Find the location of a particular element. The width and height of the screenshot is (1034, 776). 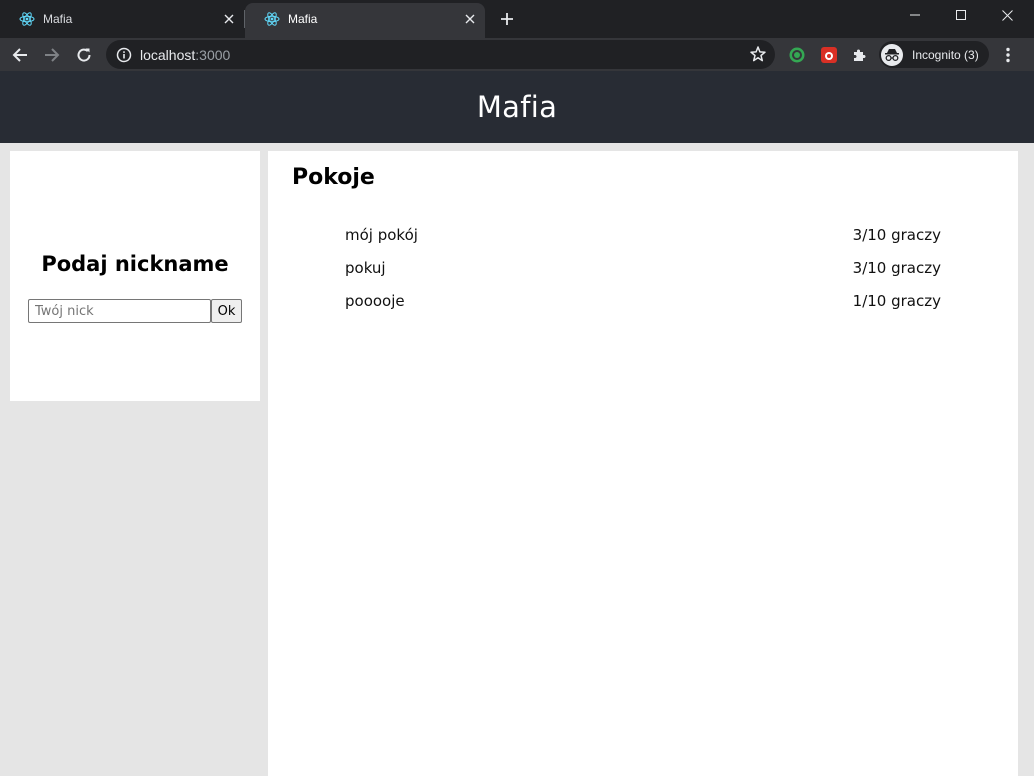

maximize-icon is located at coordinates (961, 15).